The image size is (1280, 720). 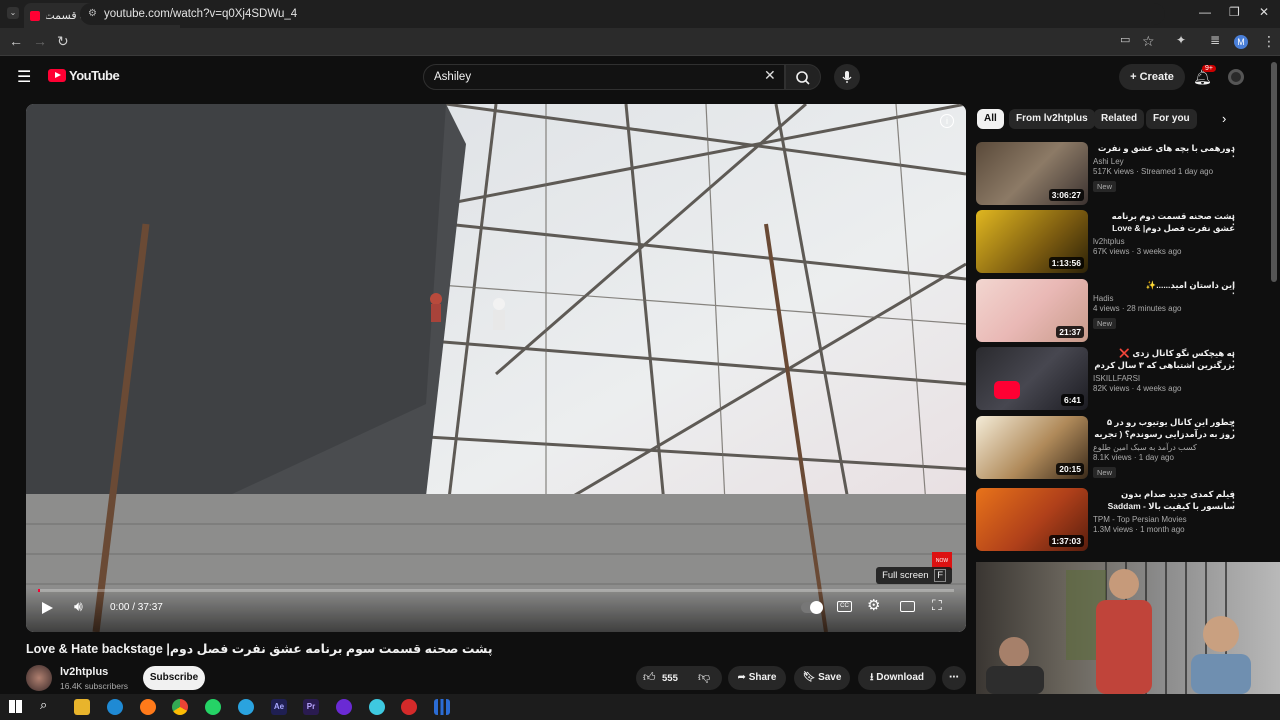 I want to click on rec-channel: Ashi Ley, so click(x=1164, y=161).